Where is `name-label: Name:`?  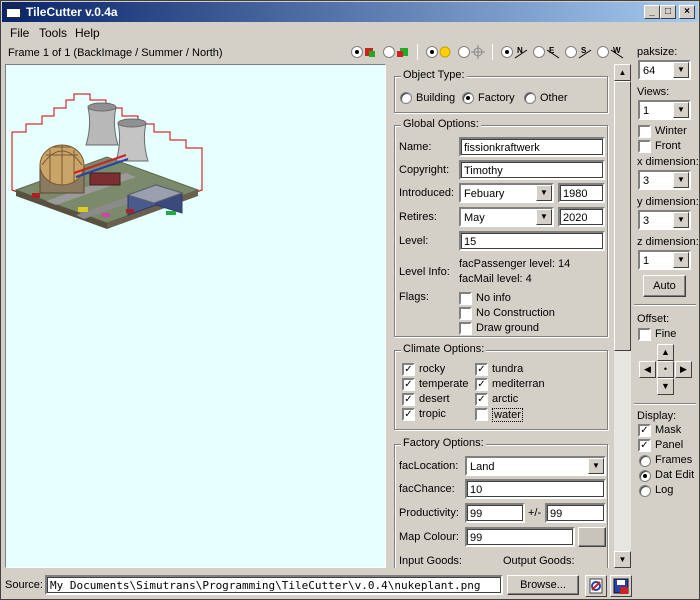 name-label: Name: is located at coordinates (415, 147).